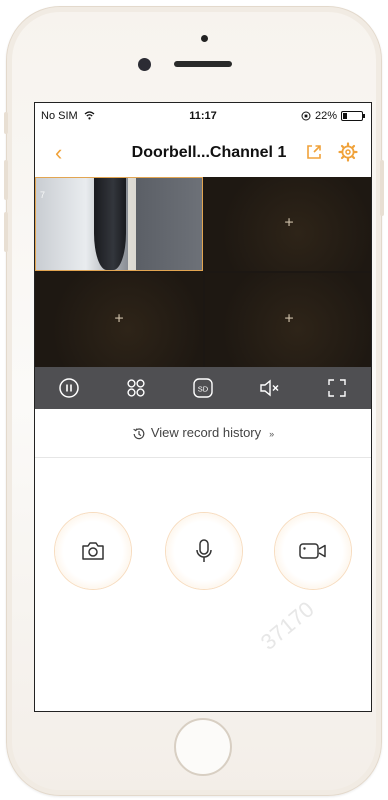 This screenshot has height=800, width=388. I want to click on grid-icon, so click(136, 388).